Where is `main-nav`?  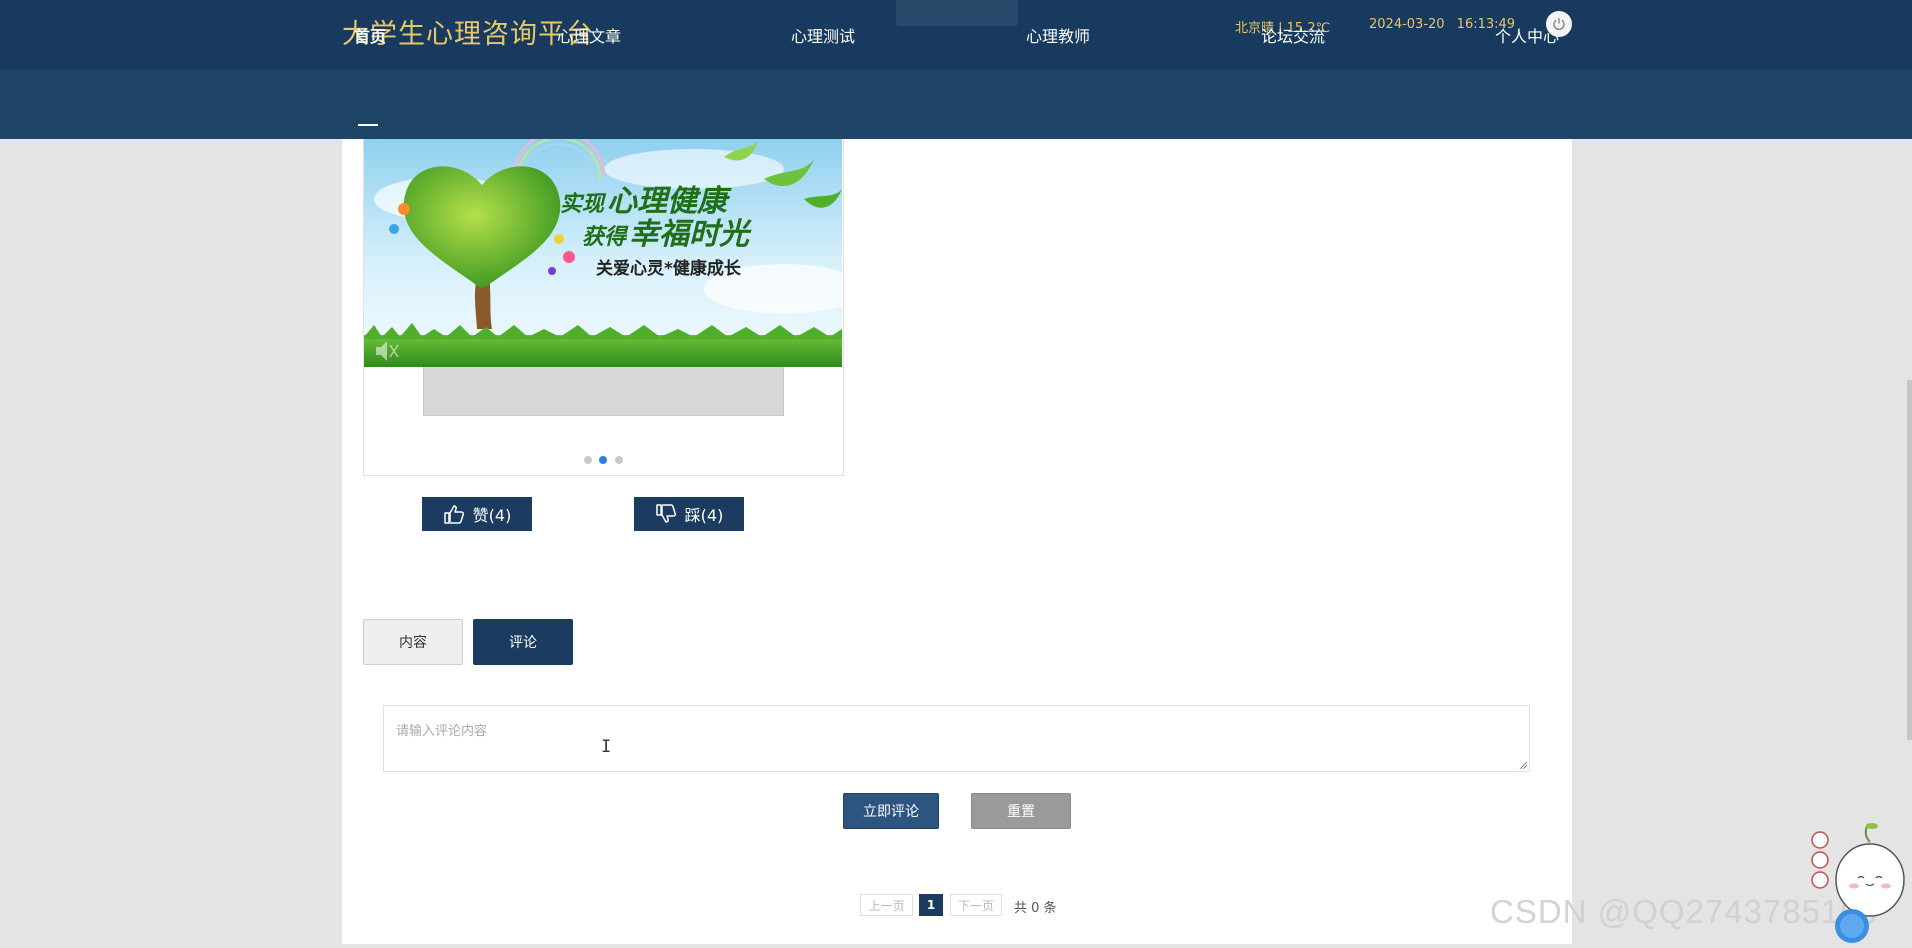
main-nav is located at coordinates (956, 104).